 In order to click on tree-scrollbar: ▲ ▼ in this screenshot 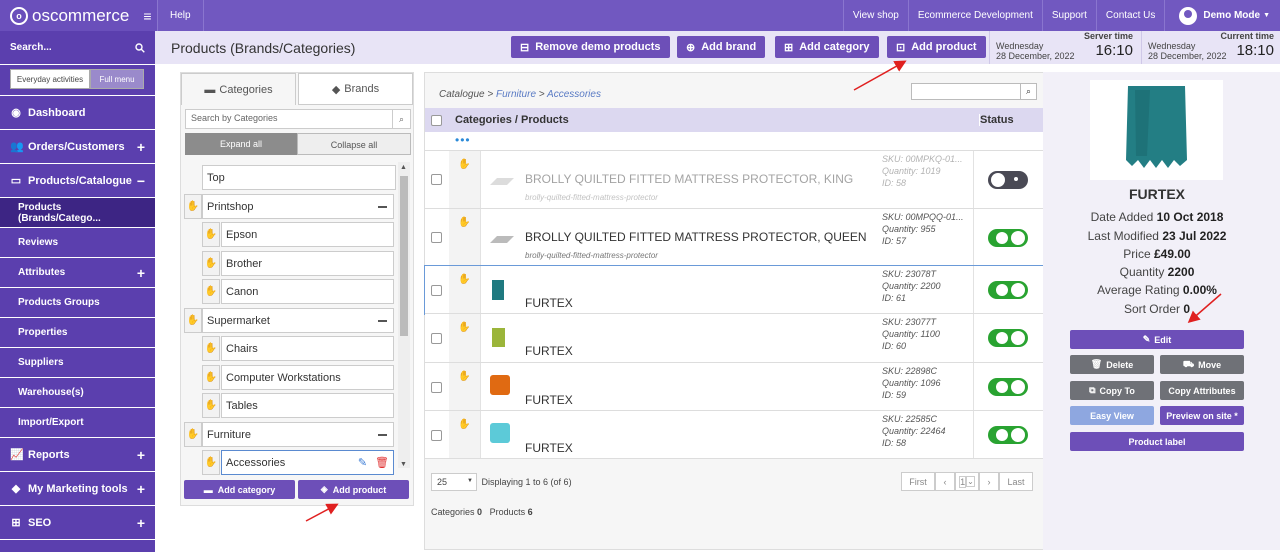, I will do `click(404, 315)`.